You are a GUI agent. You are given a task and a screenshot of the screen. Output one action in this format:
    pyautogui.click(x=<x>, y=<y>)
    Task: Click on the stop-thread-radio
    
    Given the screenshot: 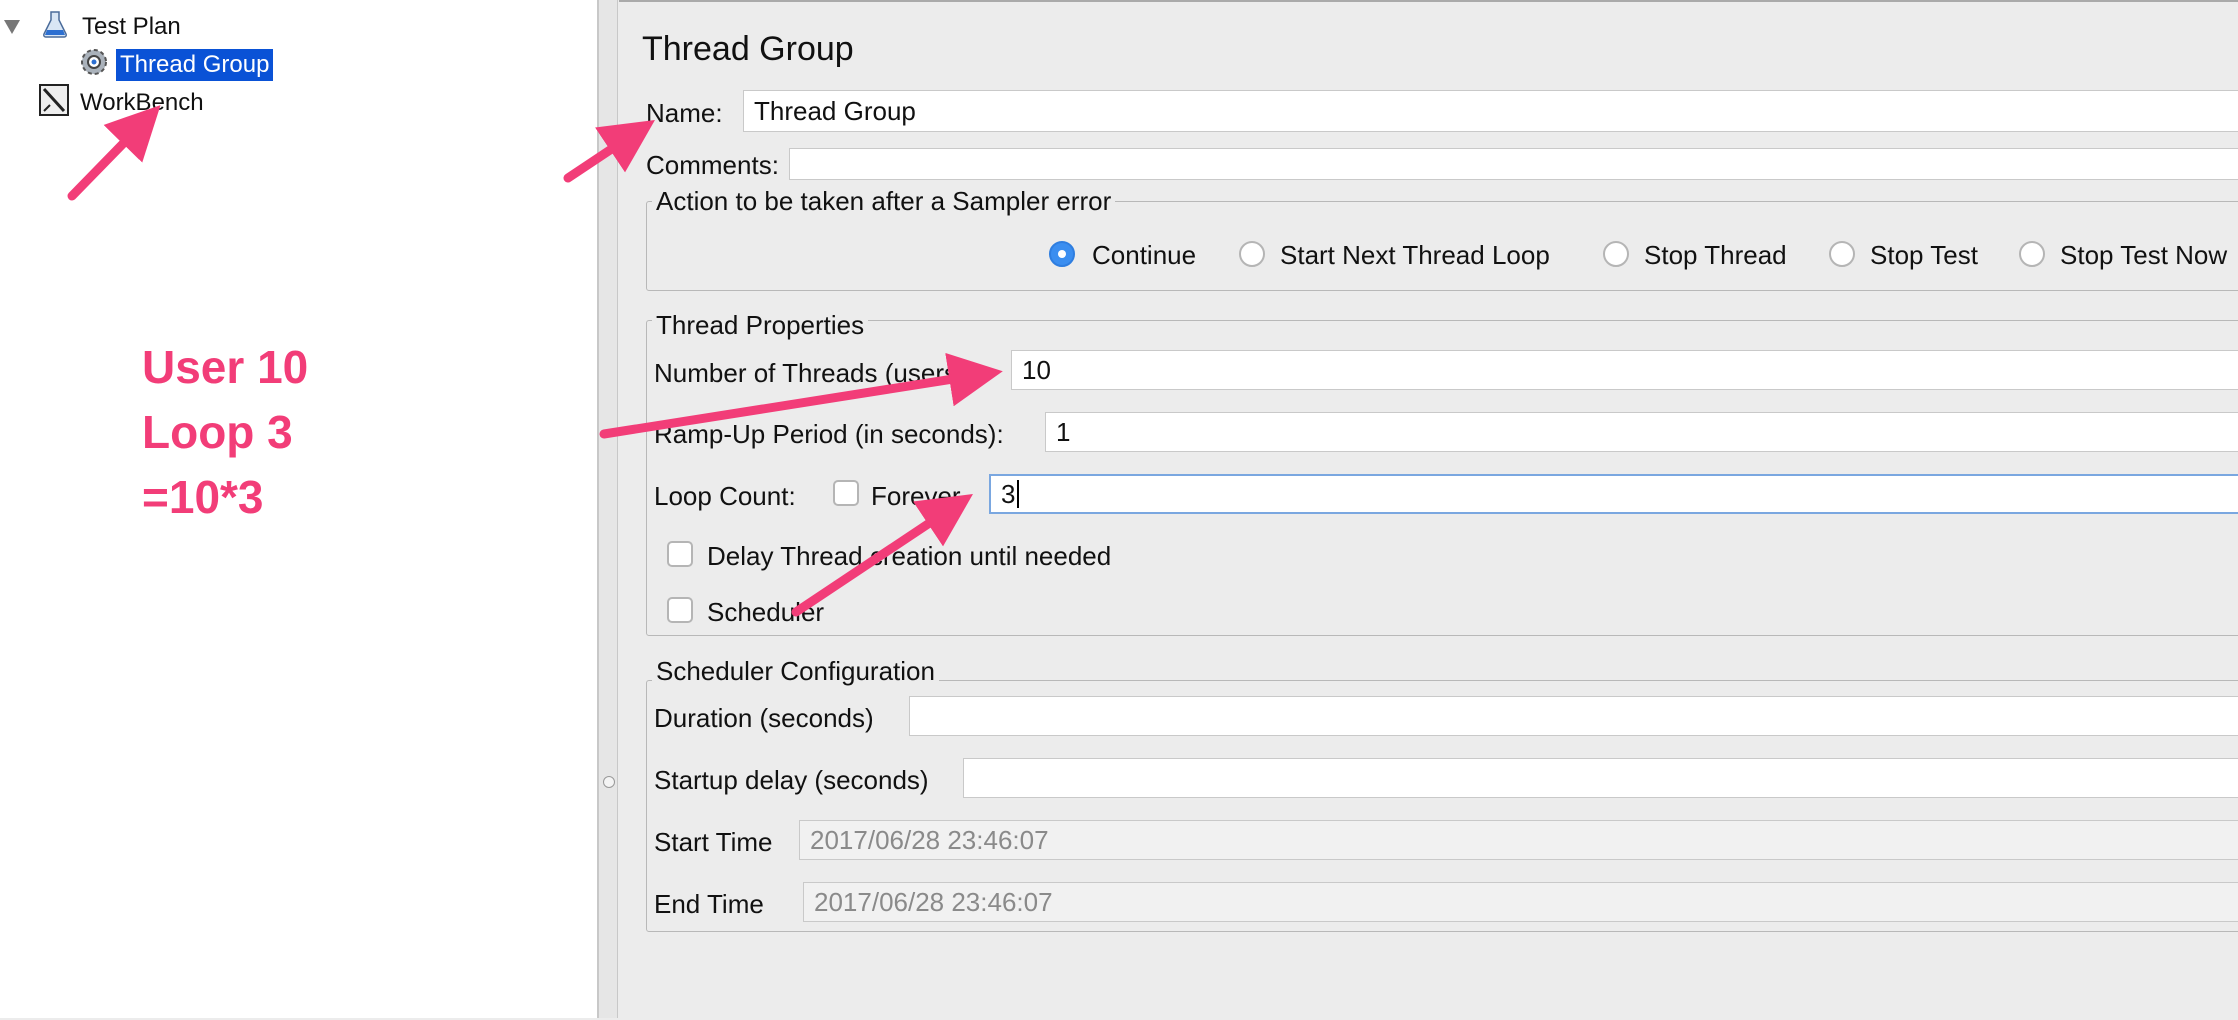 What is the action you would take?
    pyautogui.click(x=1616, y=254)
    